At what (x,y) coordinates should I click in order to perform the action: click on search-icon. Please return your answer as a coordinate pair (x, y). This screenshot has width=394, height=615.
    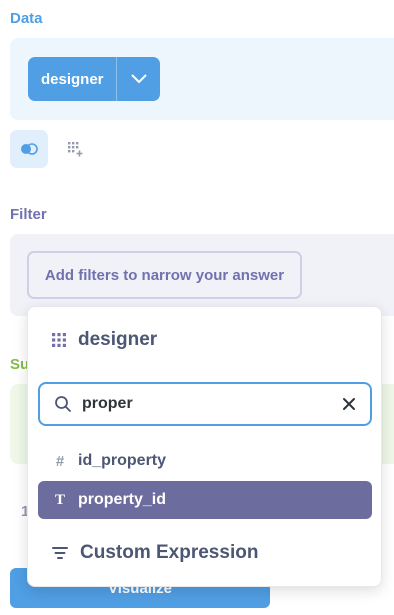
    Looking at the image, I should click on (63, 404).